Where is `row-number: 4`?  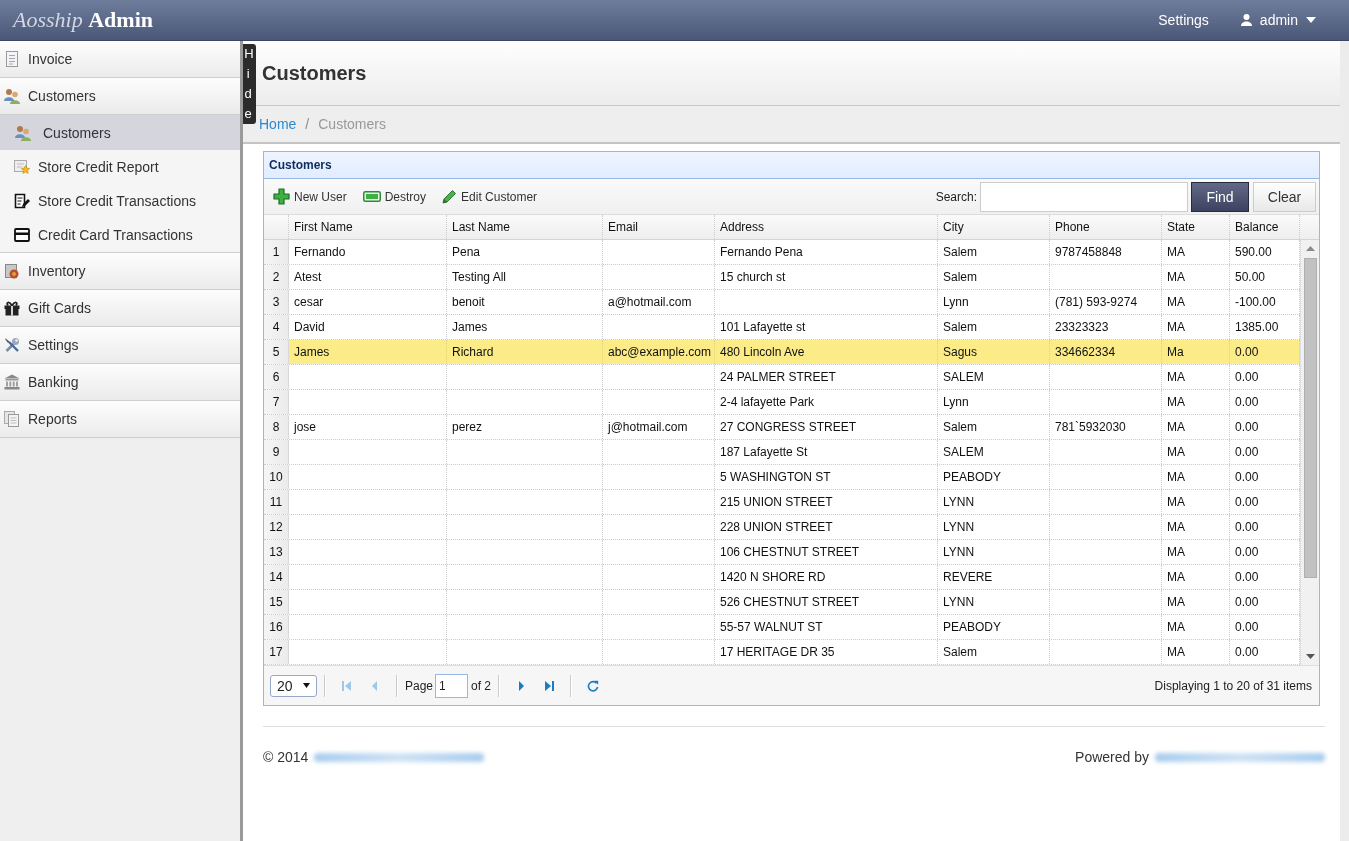
row-number: 4 is located at coordinates (276, 327).